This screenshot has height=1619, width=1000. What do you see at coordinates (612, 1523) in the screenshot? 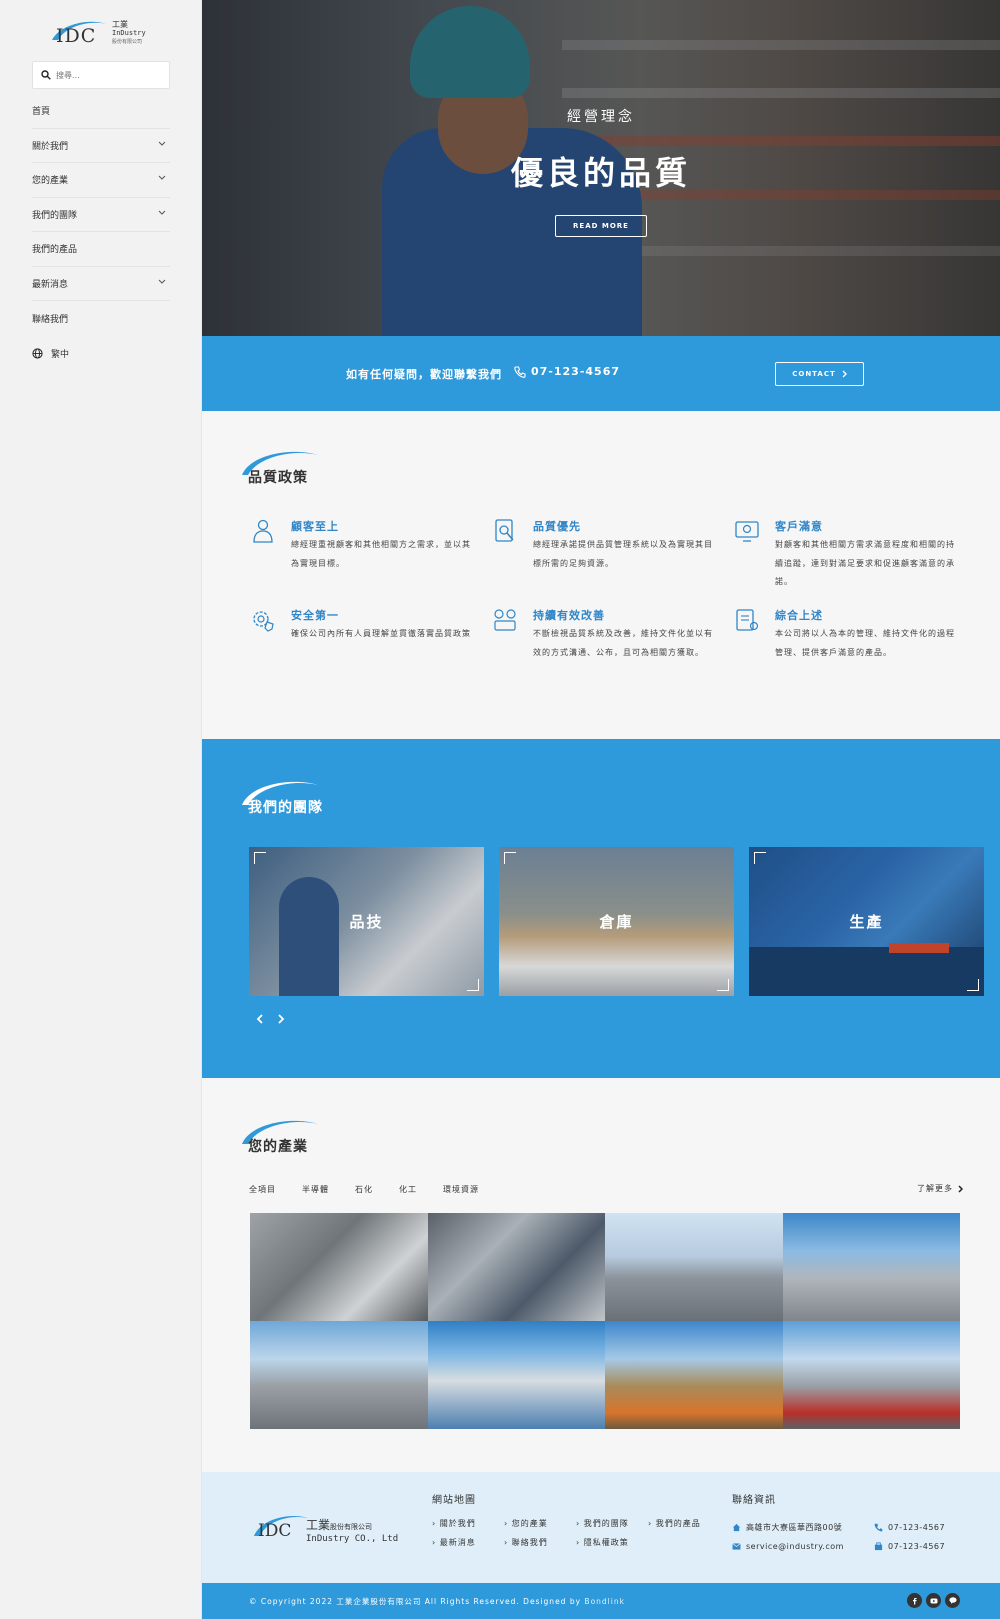
I see `sitemap-link: 我們的團隊` at bounding box center [612, 1523].